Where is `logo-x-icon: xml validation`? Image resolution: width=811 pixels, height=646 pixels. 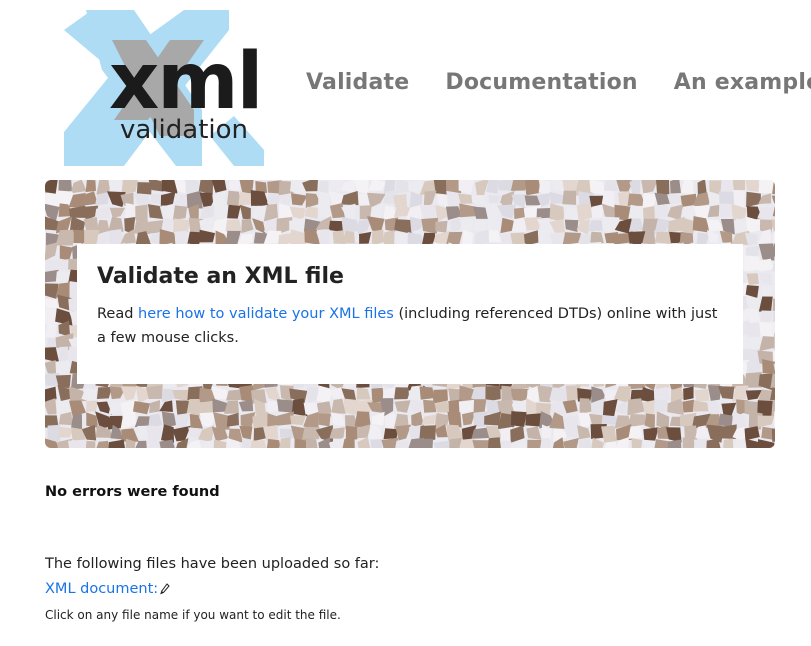
logo-x-icon: xml validation is located at coordinates (164, 88).